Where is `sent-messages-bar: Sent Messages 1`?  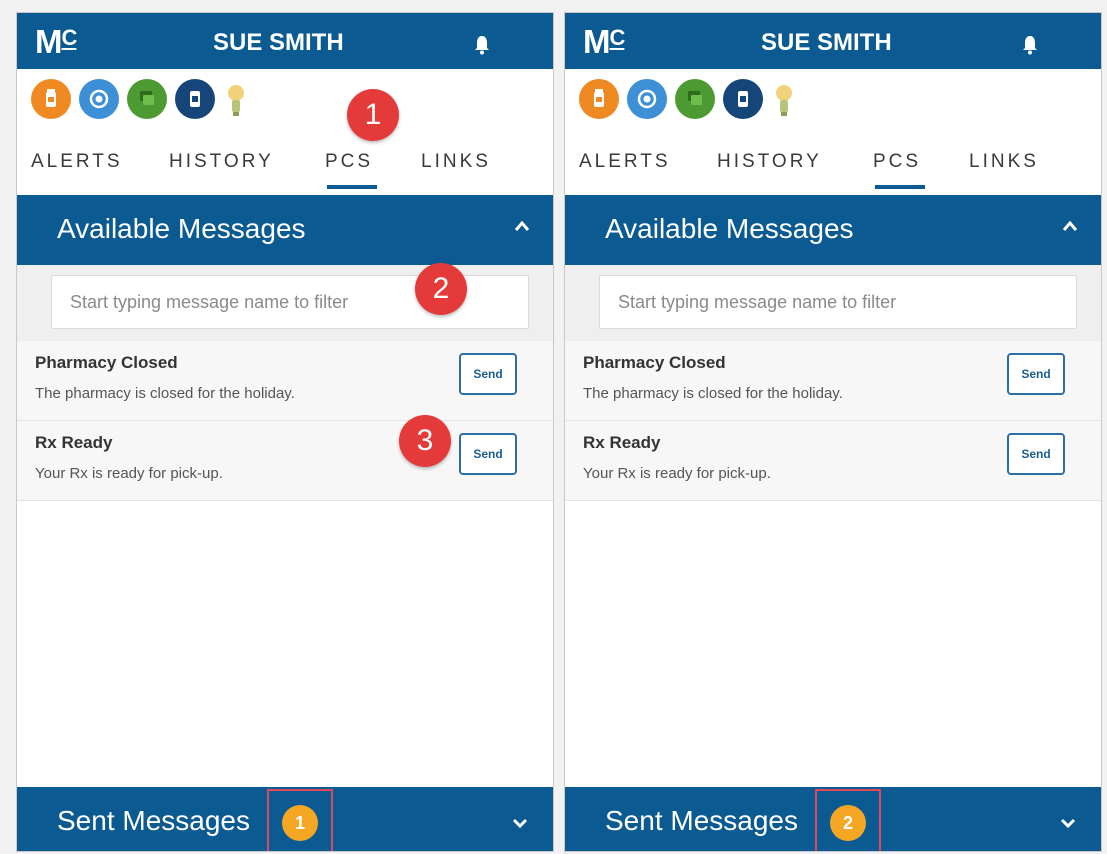
sent-messages-bar: Sent Messages 1 is located at coordinates (285, 819).